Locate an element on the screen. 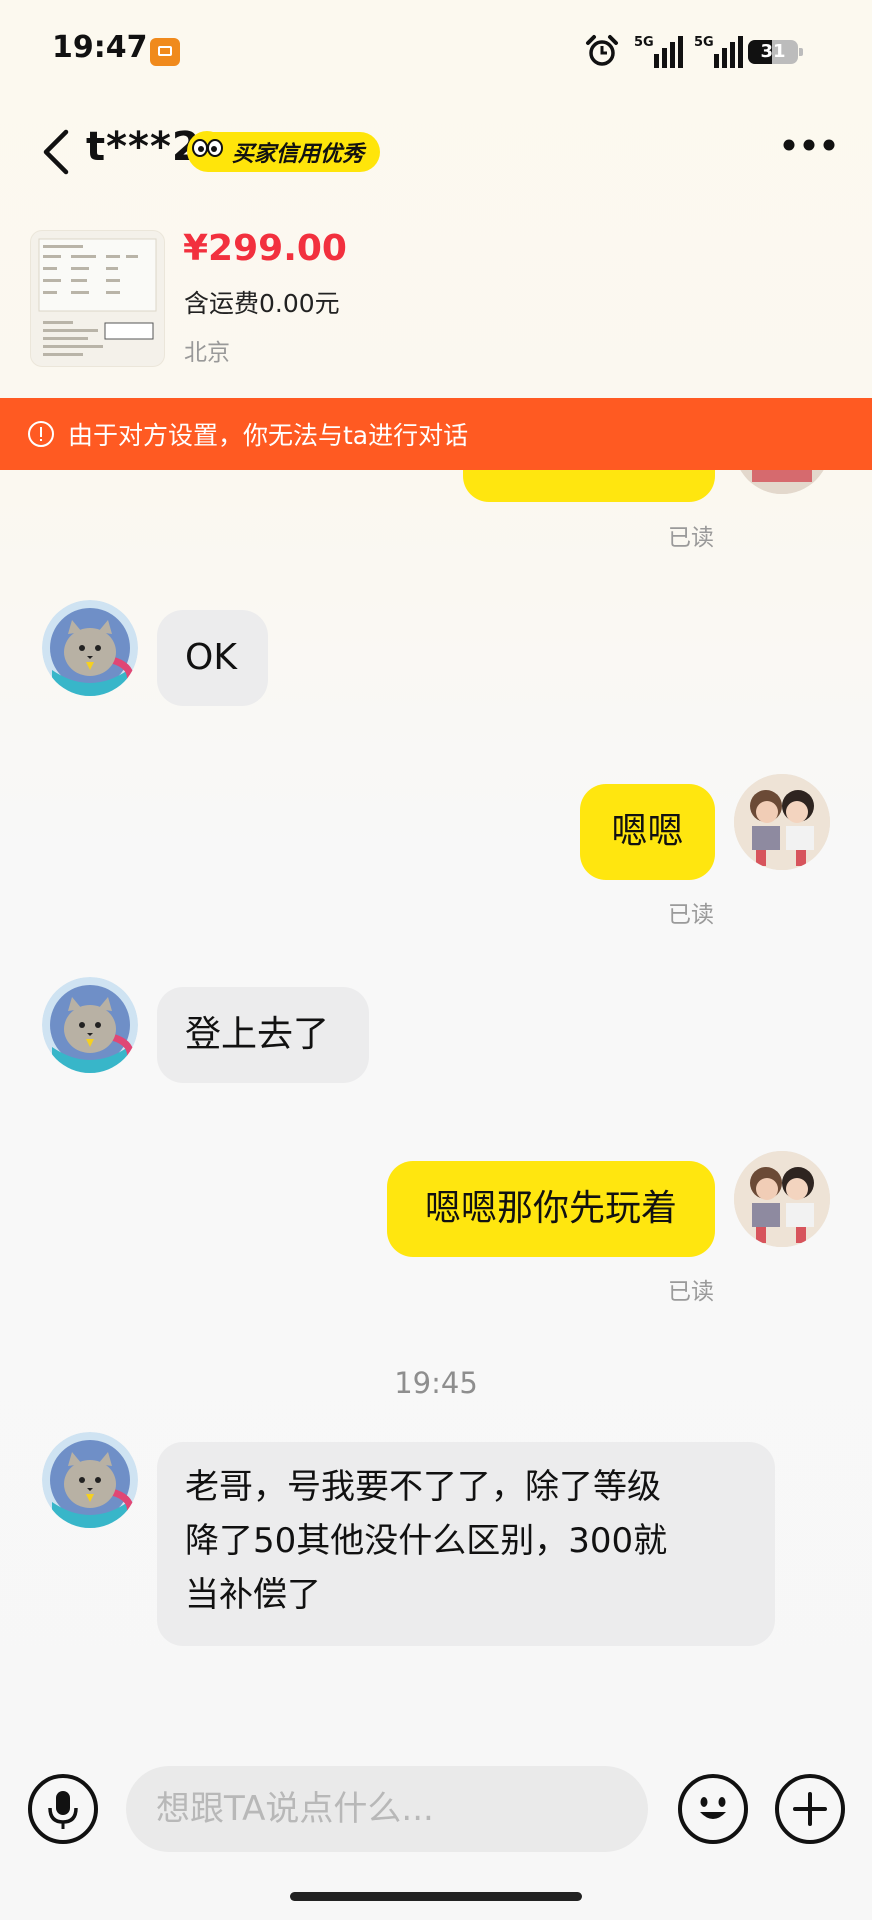  message-bubble-partner: 老哥，号我要不了了，除了等级 降了50其他没什么区别，300就 当补偿了 is located at coordinates (466, 1544).